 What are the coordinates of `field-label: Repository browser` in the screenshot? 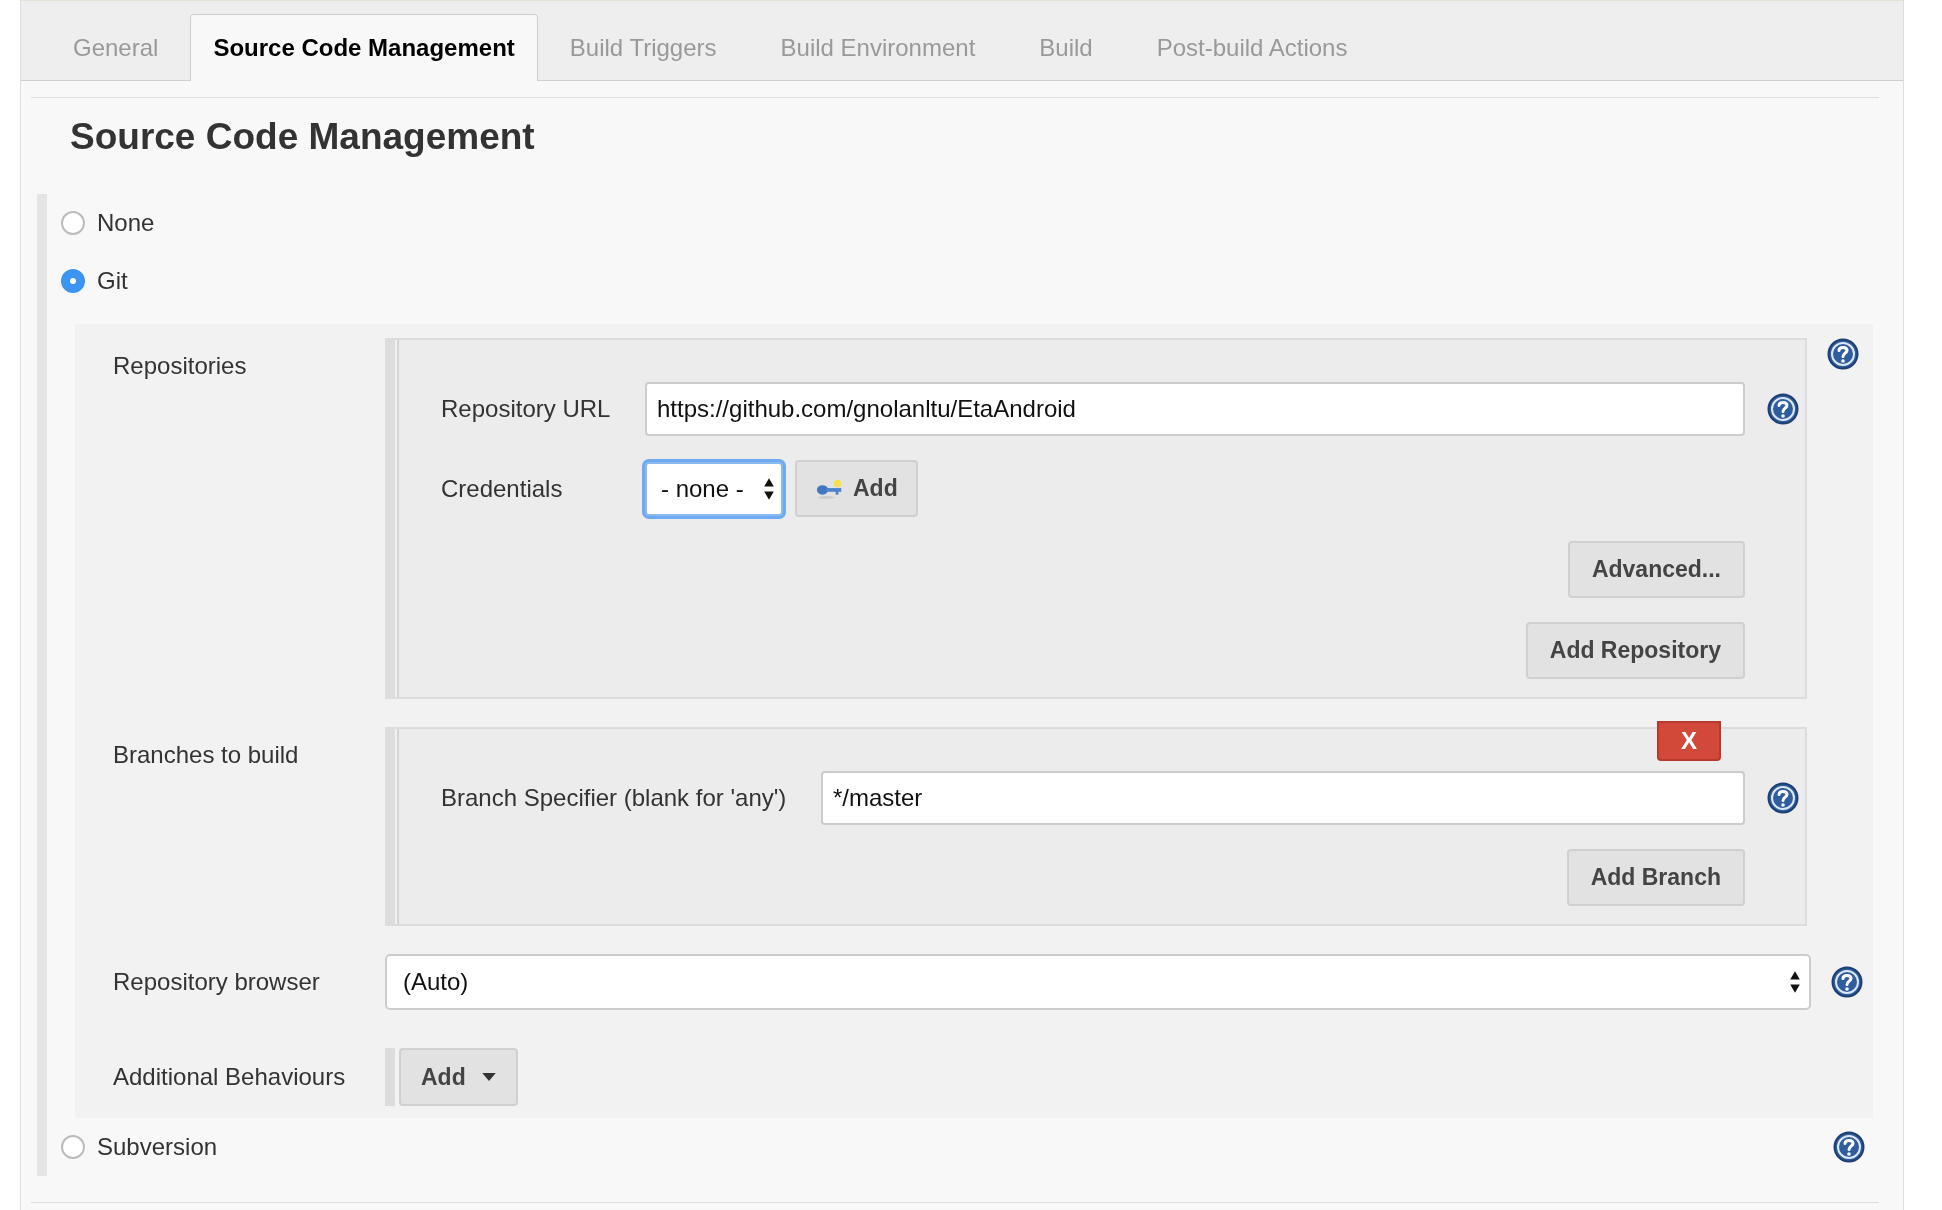 It's located at (217, 982).